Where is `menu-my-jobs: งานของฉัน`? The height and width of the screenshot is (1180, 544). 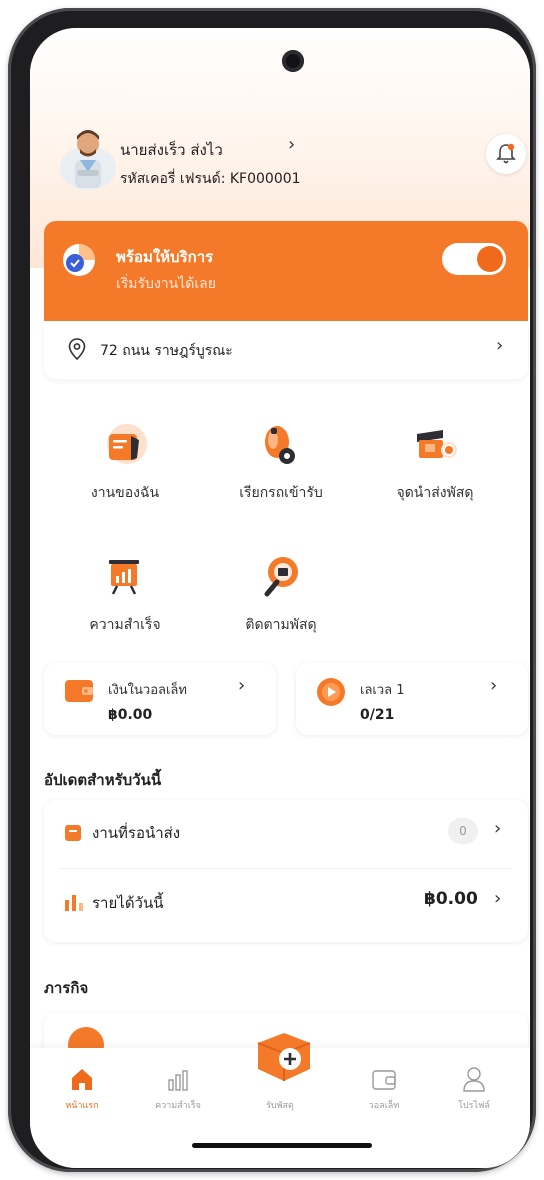
menu-my-jobs: งานของฉัน is located at coordinates (125, 462).